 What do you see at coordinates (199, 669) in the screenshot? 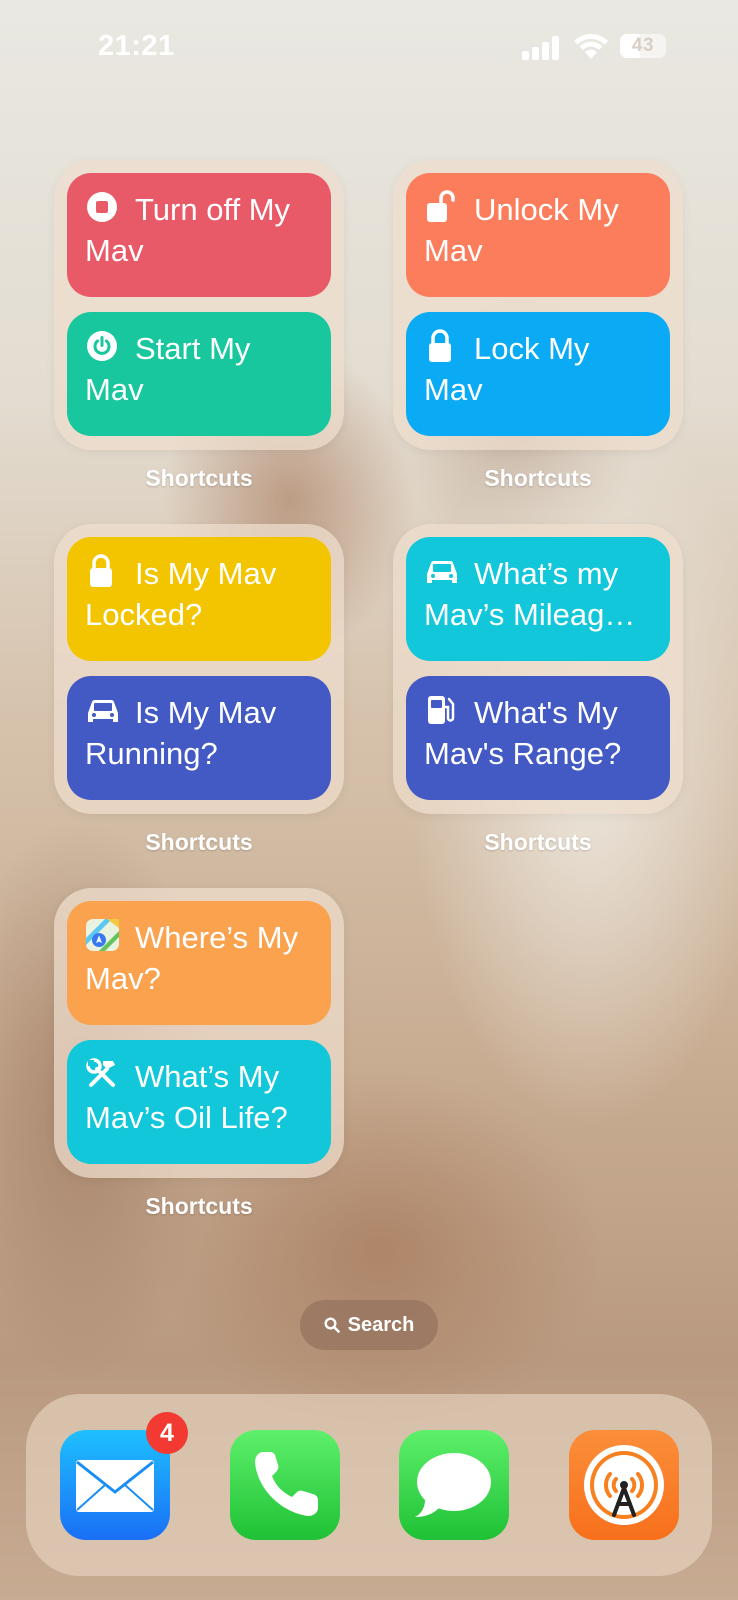
I see `shortcuts-widget-3: Is My Mav Locked? Is My Mav Running?` at bounding box center [199, 669].